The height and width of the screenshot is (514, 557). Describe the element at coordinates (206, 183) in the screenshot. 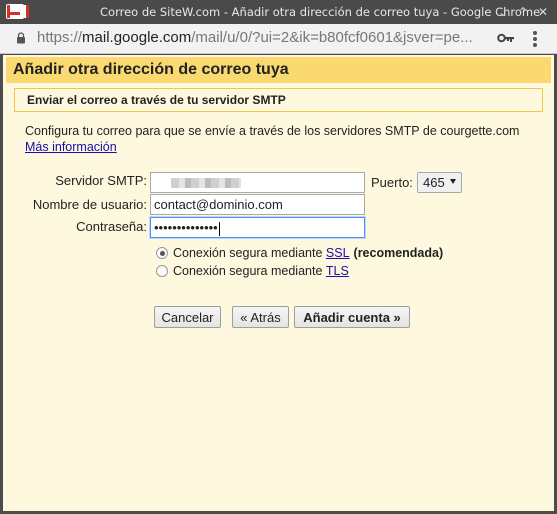

I see `redacted-smtp-value` at that location.